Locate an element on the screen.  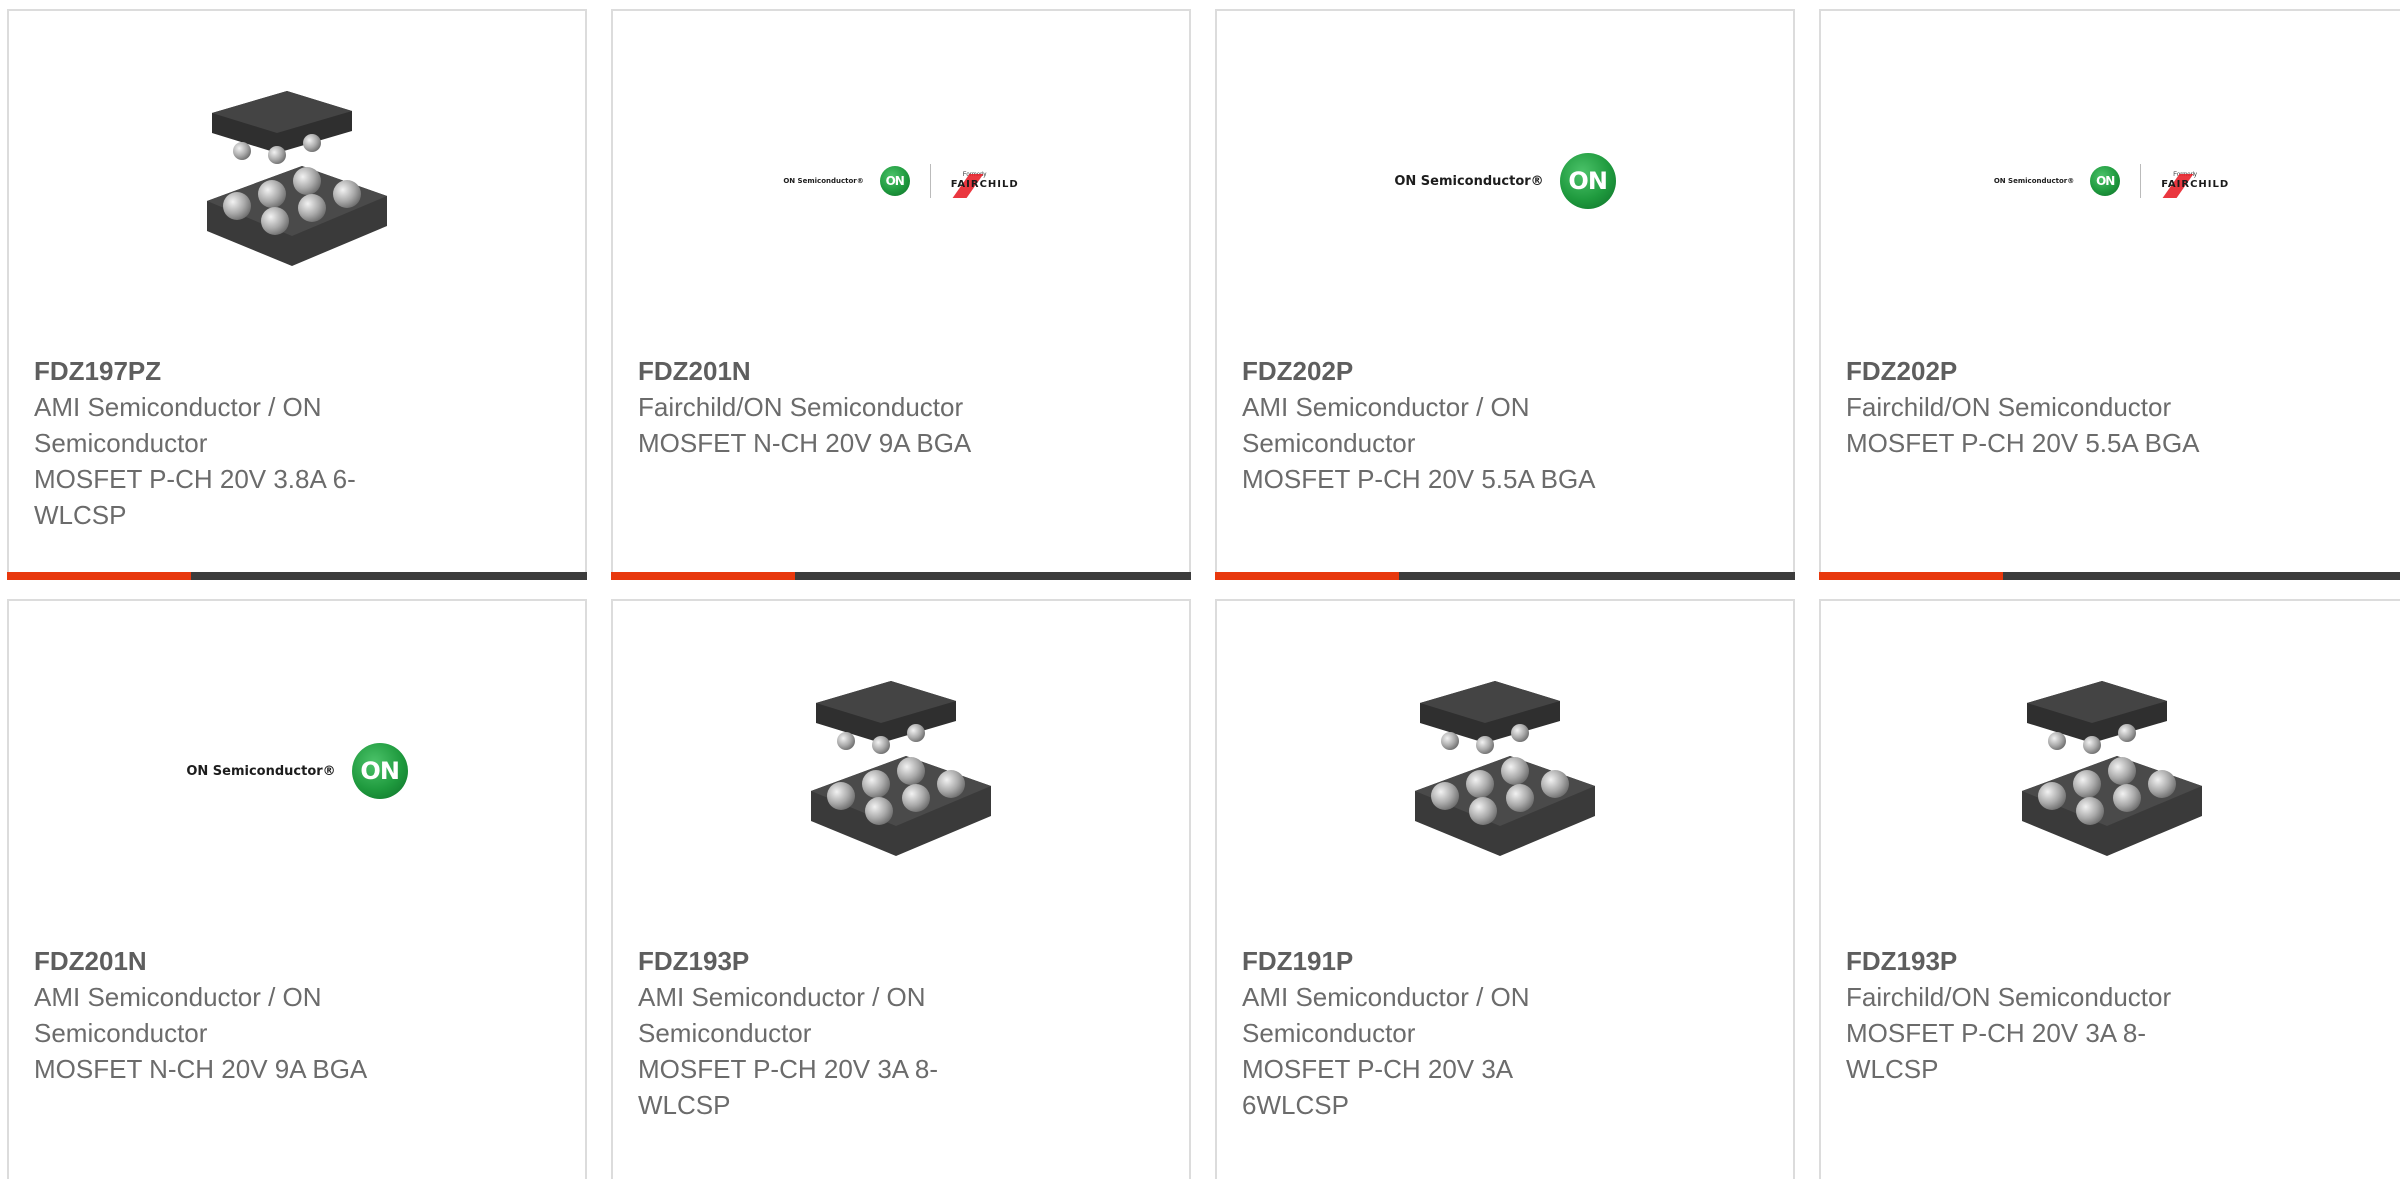
part-number: FDZ197PZ is located at coordinates (224, 371).